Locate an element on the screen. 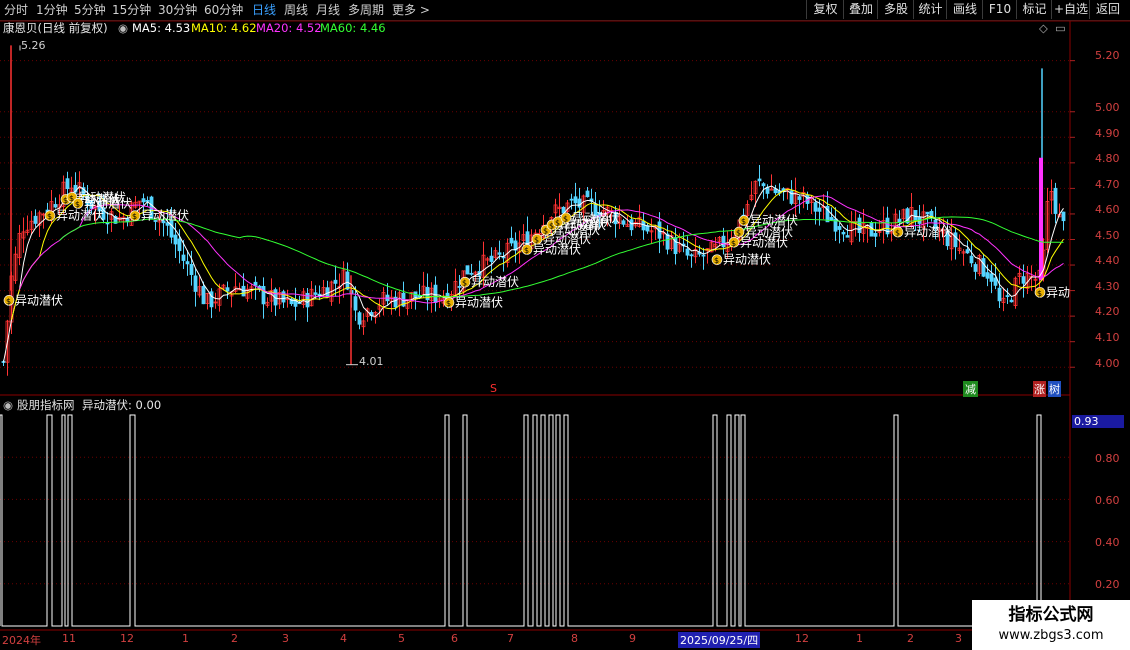 The height and width of the screenshot is (650, 1130). rise-marker: 涨 is located at coordinates (1039, 389).